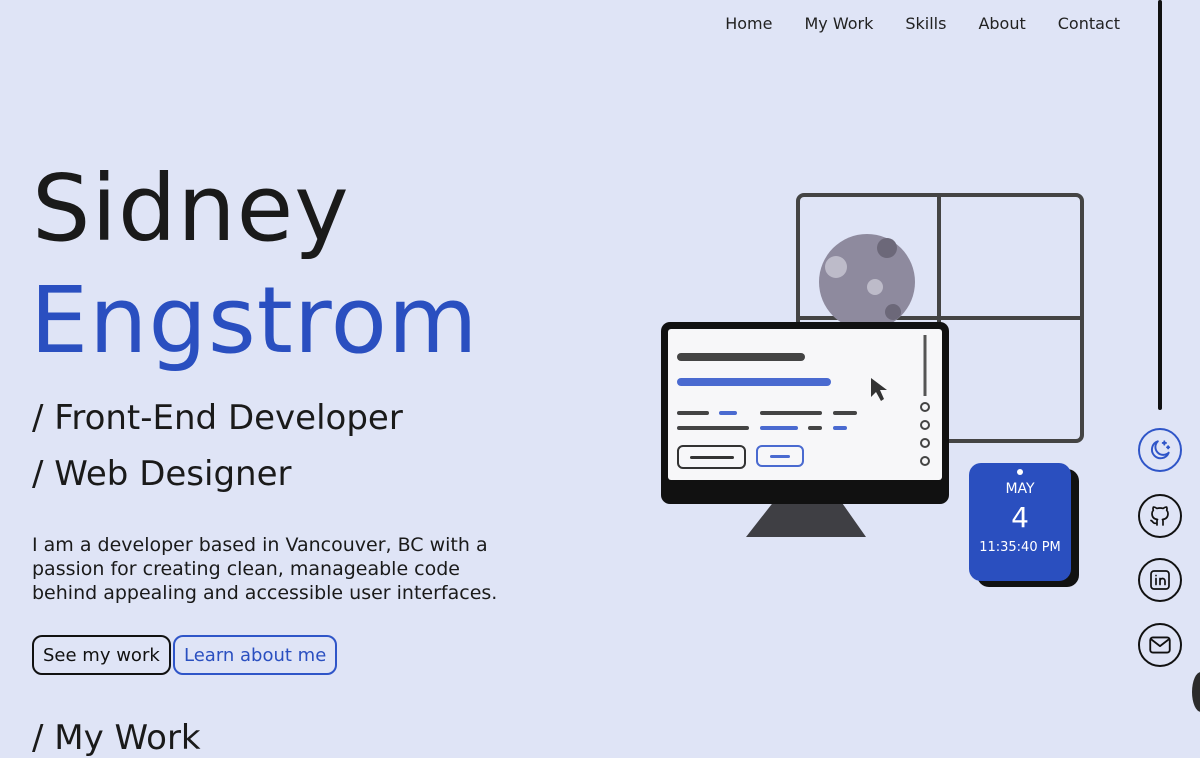  I want to click on computer-monitor-illustration, so click(805, 429).